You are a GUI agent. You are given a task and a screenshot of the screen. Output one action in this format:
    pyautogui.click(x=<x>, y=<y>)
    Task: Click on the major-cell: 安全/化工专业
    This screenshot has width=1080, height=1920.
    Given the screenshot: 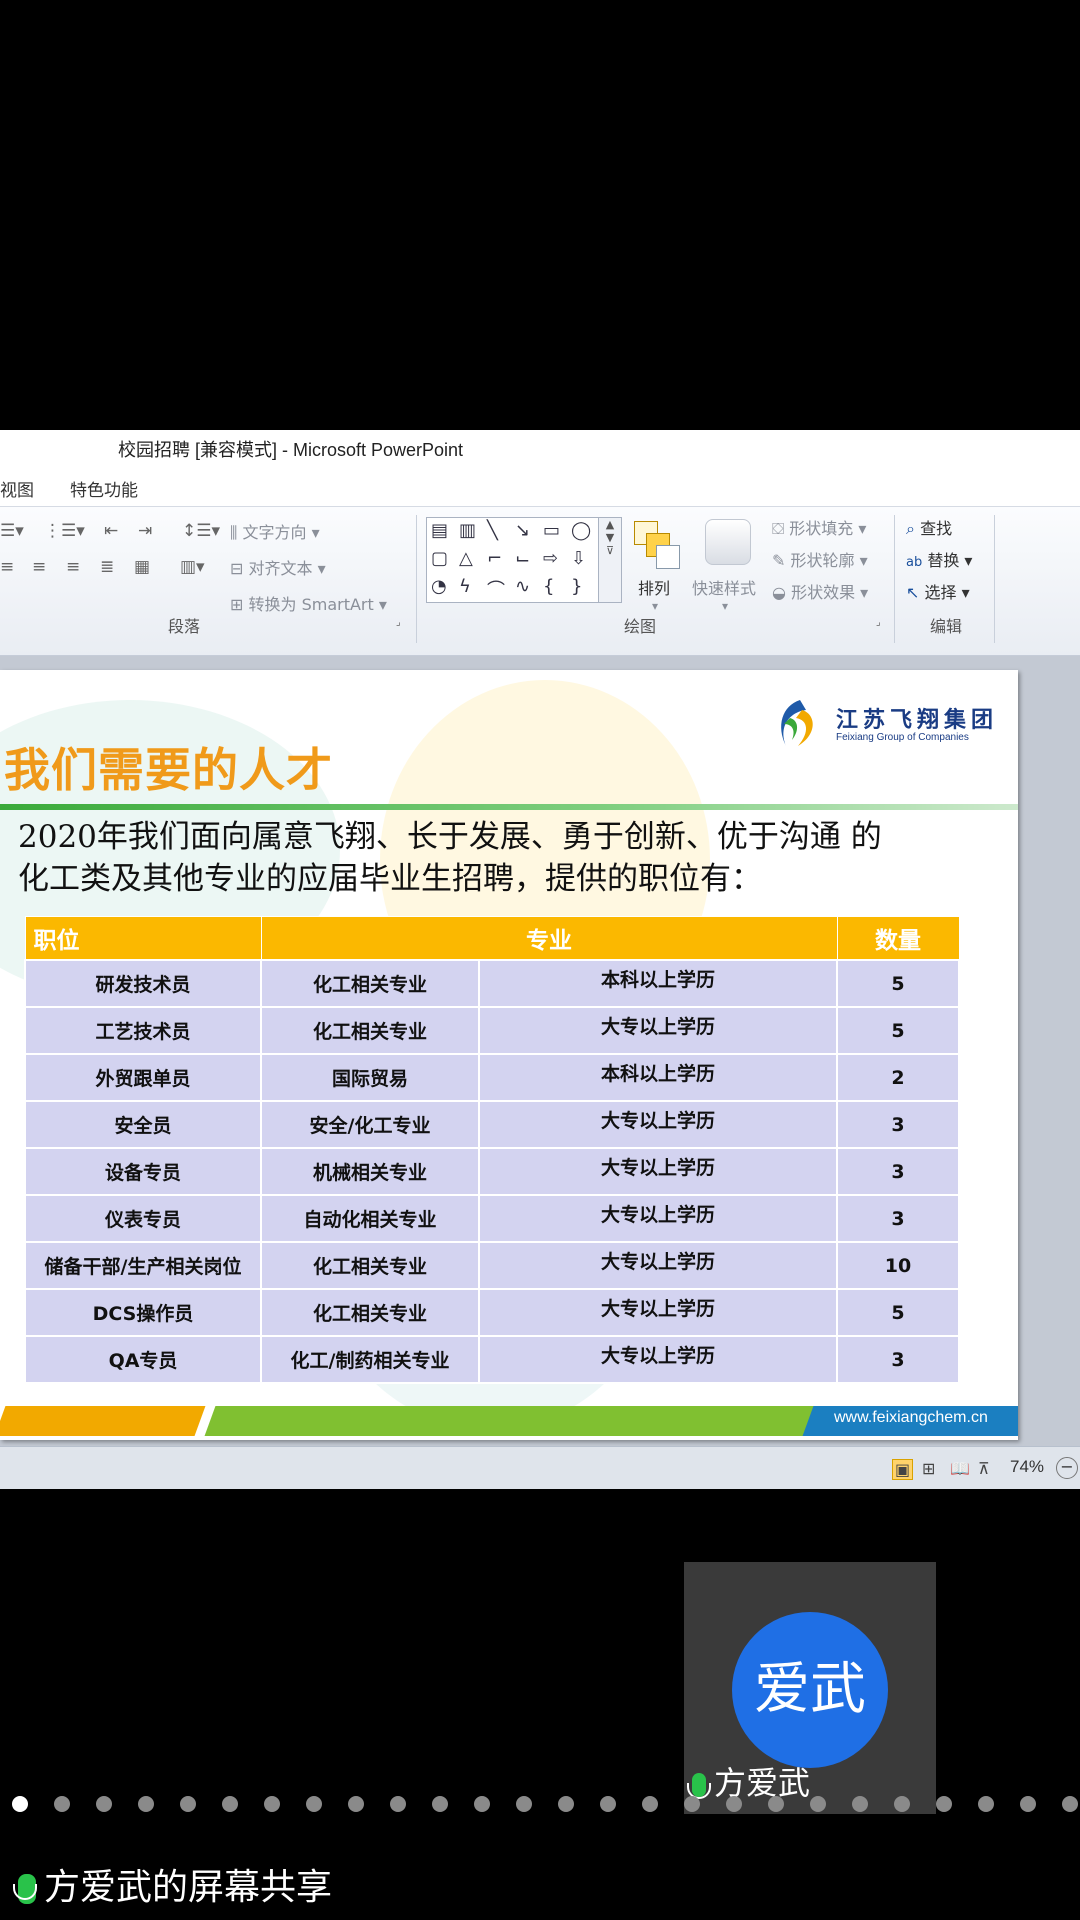 What is the action you would take?
    pyautogui.click(x=370, y=1124)
    